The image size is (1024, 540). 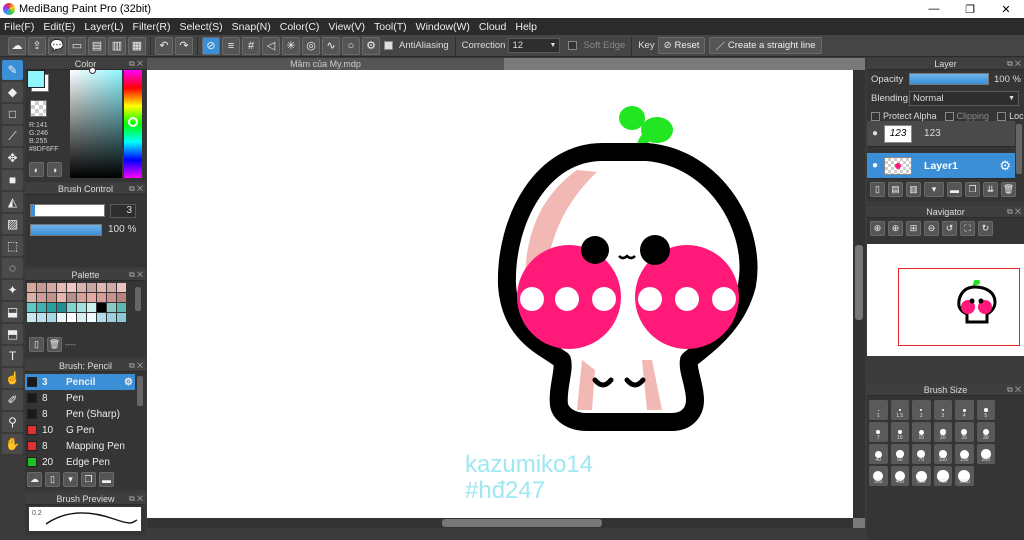 What do you see at coordinates (66, 230) in the screenshot?
I see `brush-opacity-slider` at bounding box center [66, 230].